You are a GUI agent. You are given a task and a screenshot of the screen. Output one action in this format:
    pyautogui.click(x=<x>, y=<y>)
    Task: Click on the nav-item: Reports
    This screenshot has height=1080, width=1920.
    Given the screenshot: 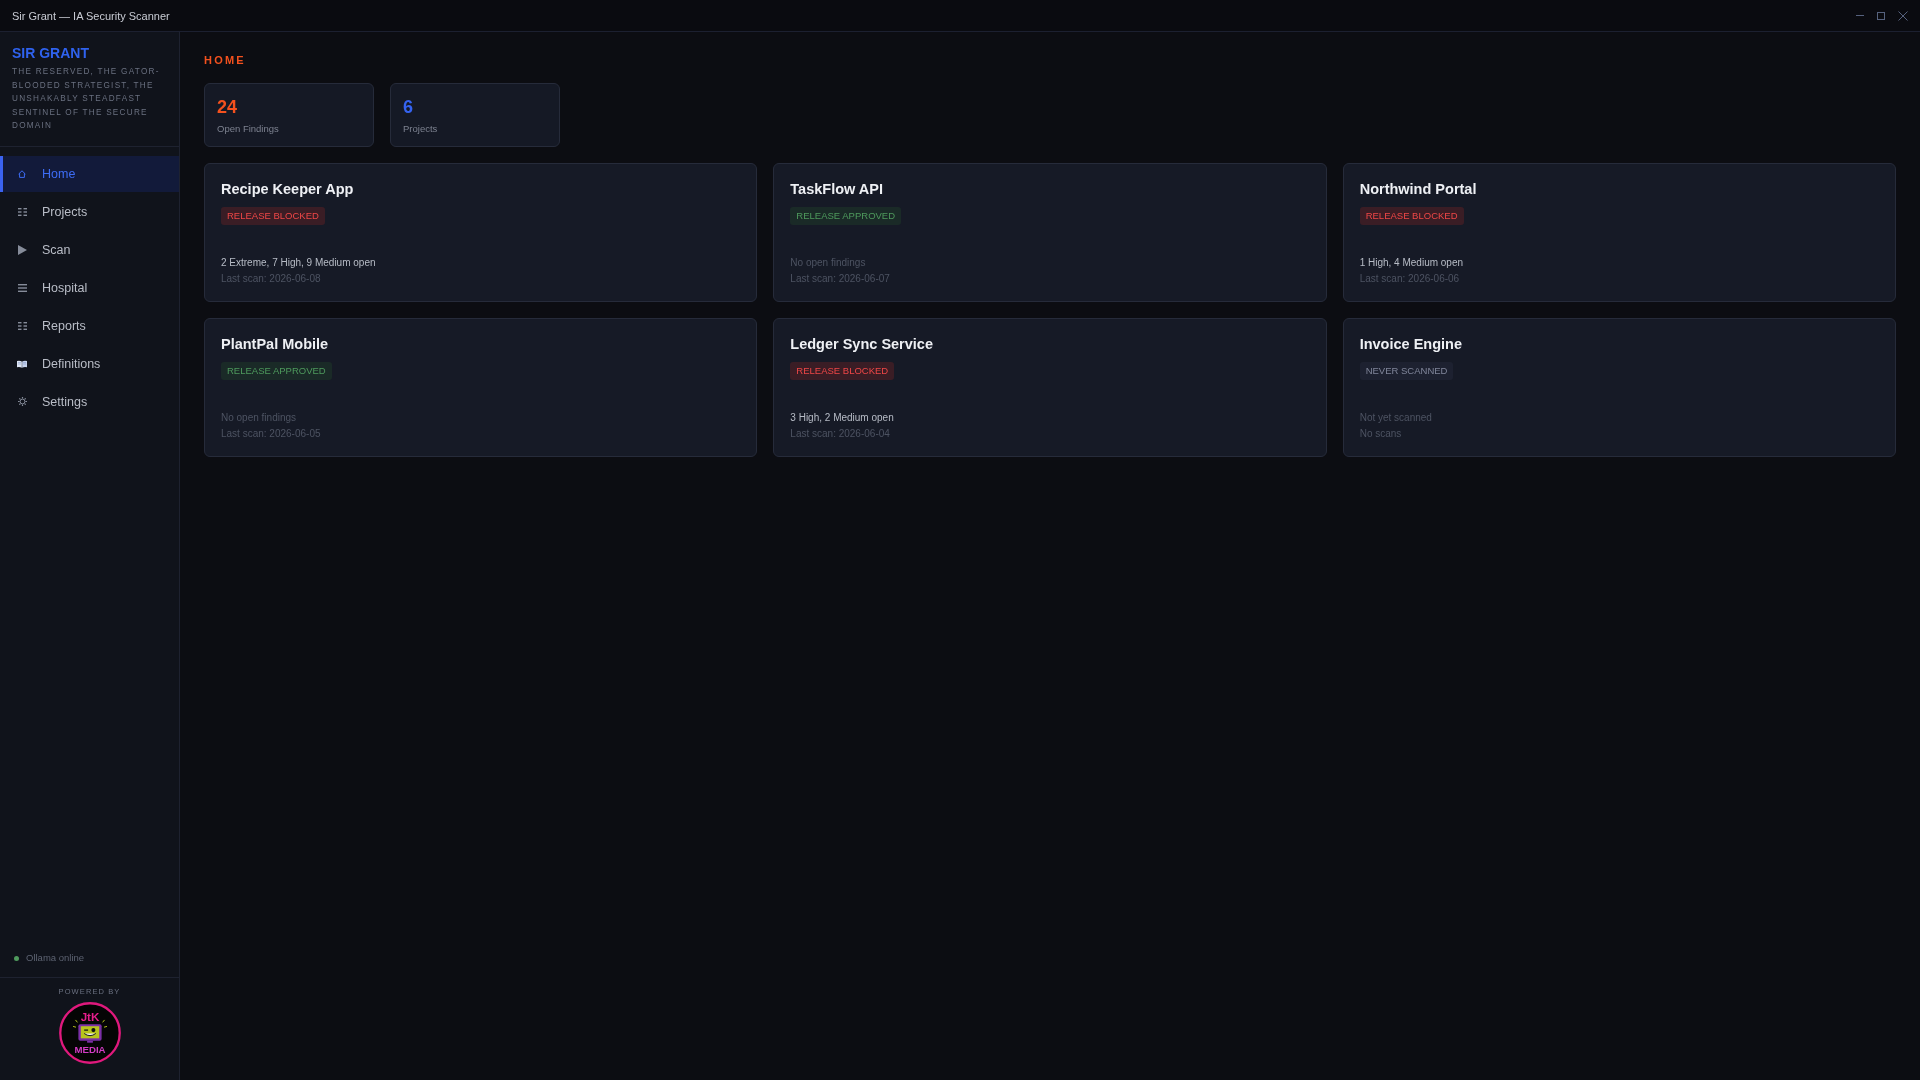 What is the action you would take?
    pyautogui.click(x=89, y=325)
    